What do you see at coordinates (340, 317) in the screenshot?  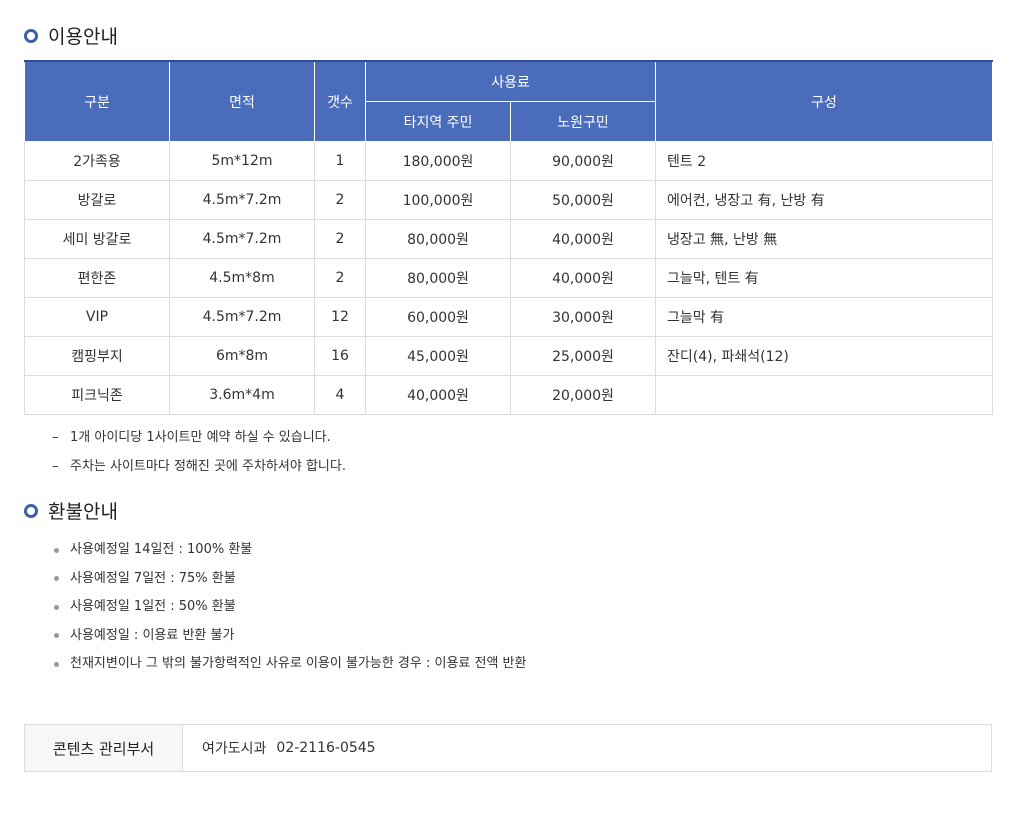 I see `cell-count: 12` at bounding box center [340, 317].